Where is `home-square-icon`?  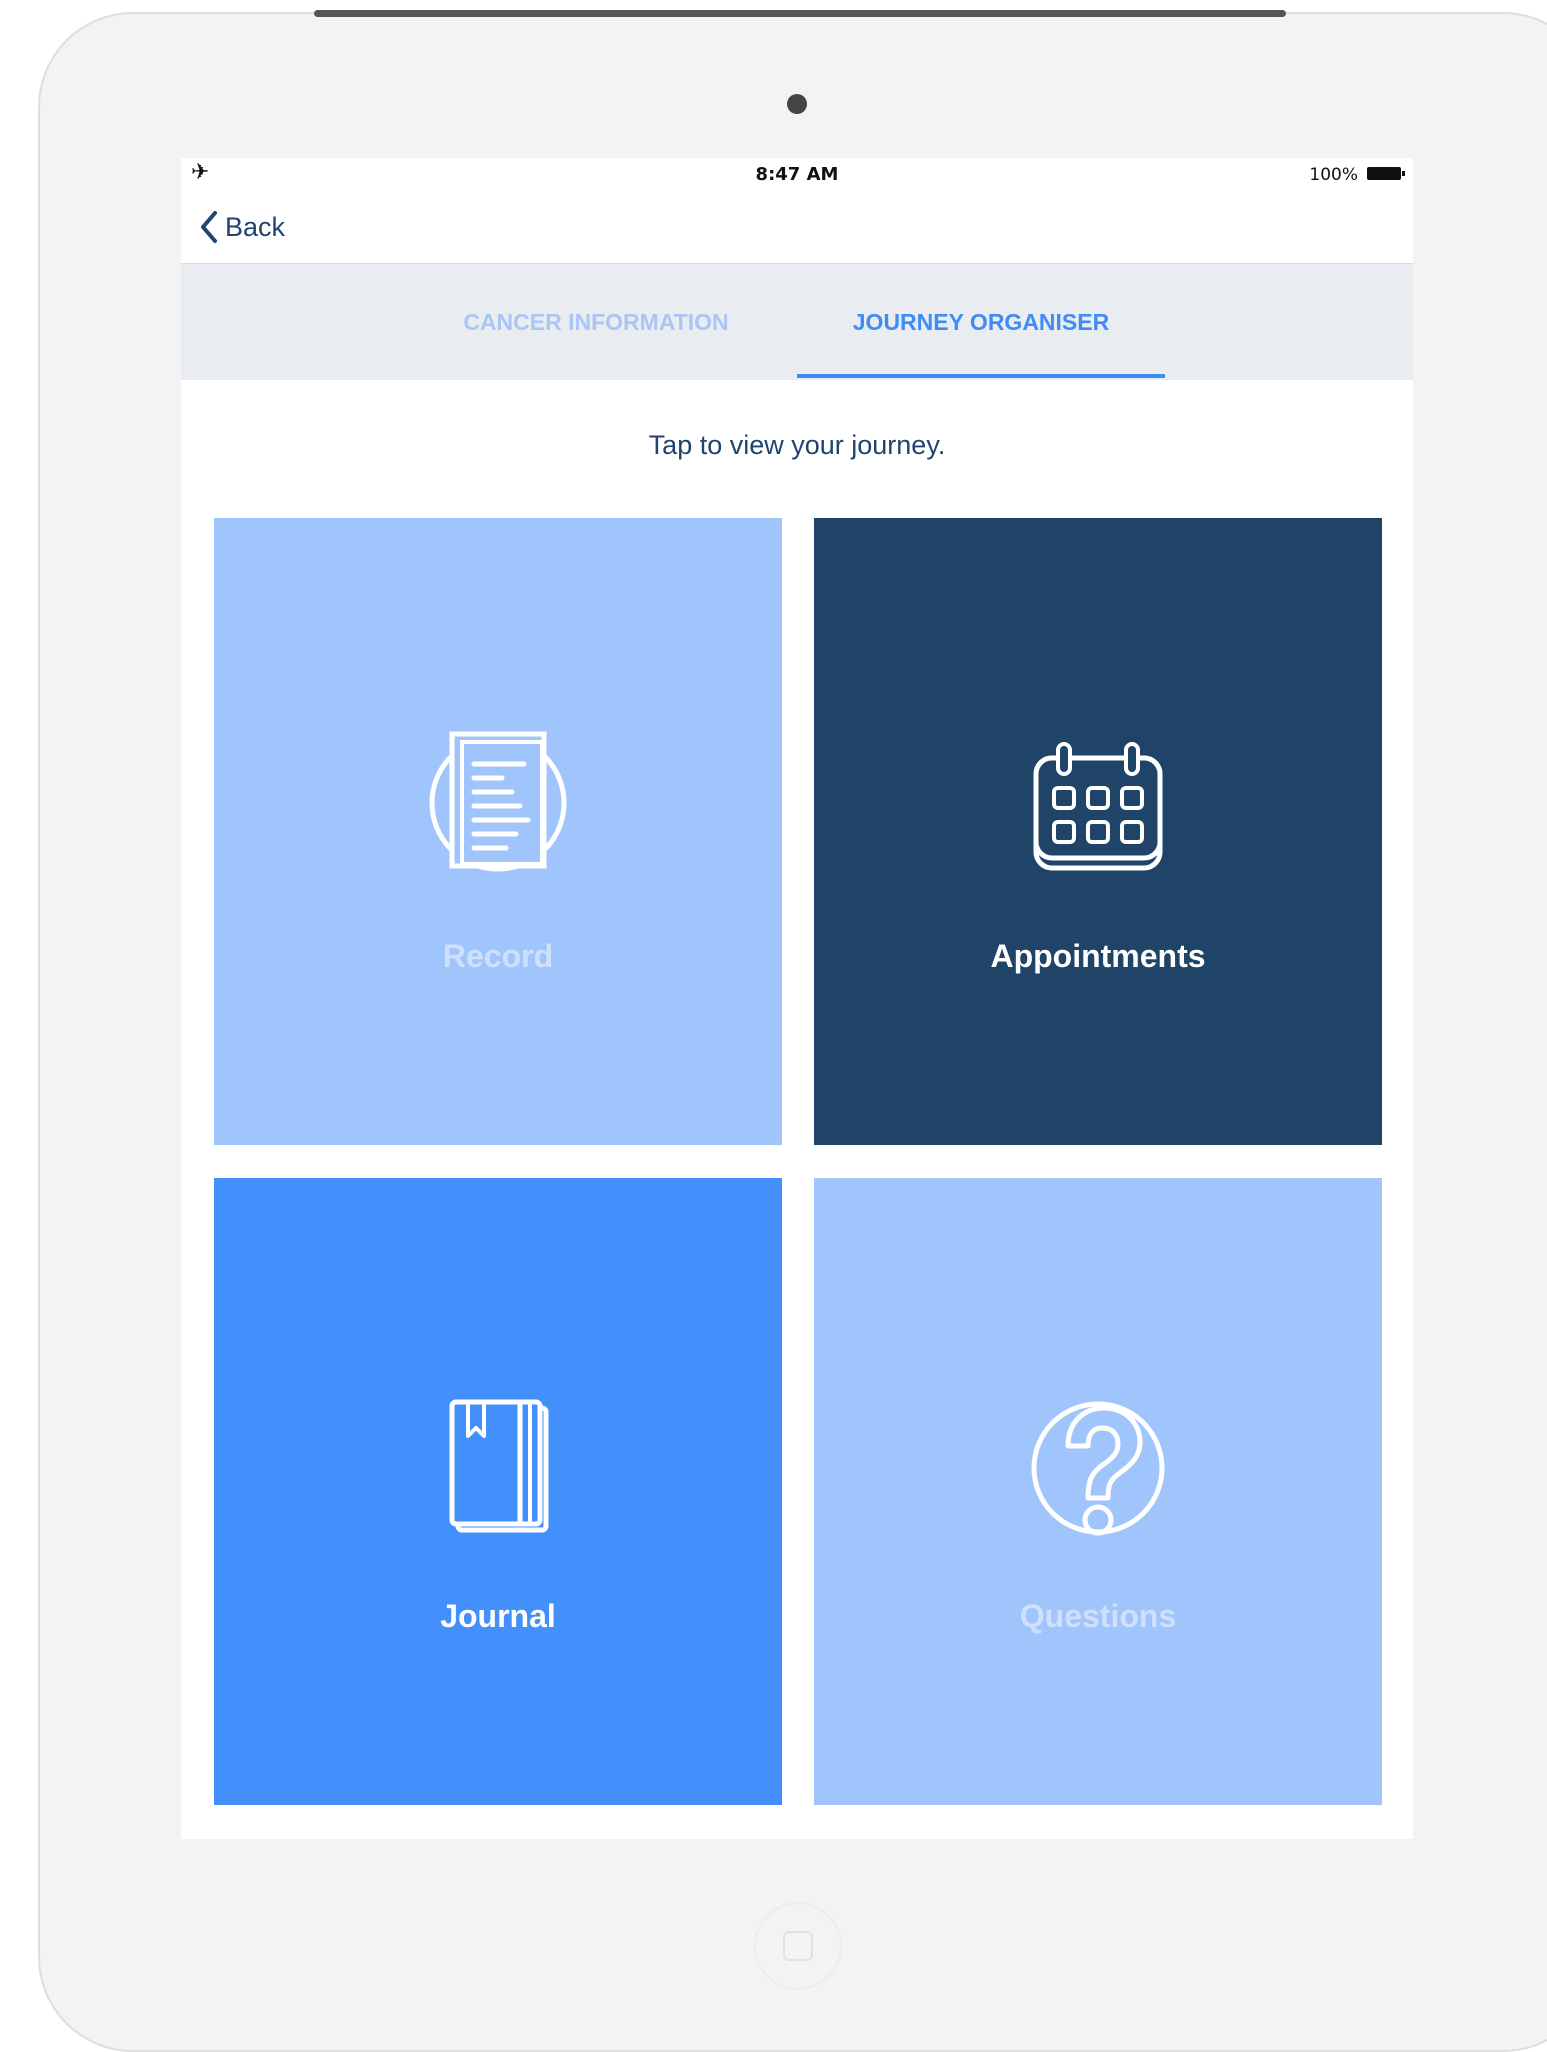 home-square-icon is located at coordinates (798, 1946).